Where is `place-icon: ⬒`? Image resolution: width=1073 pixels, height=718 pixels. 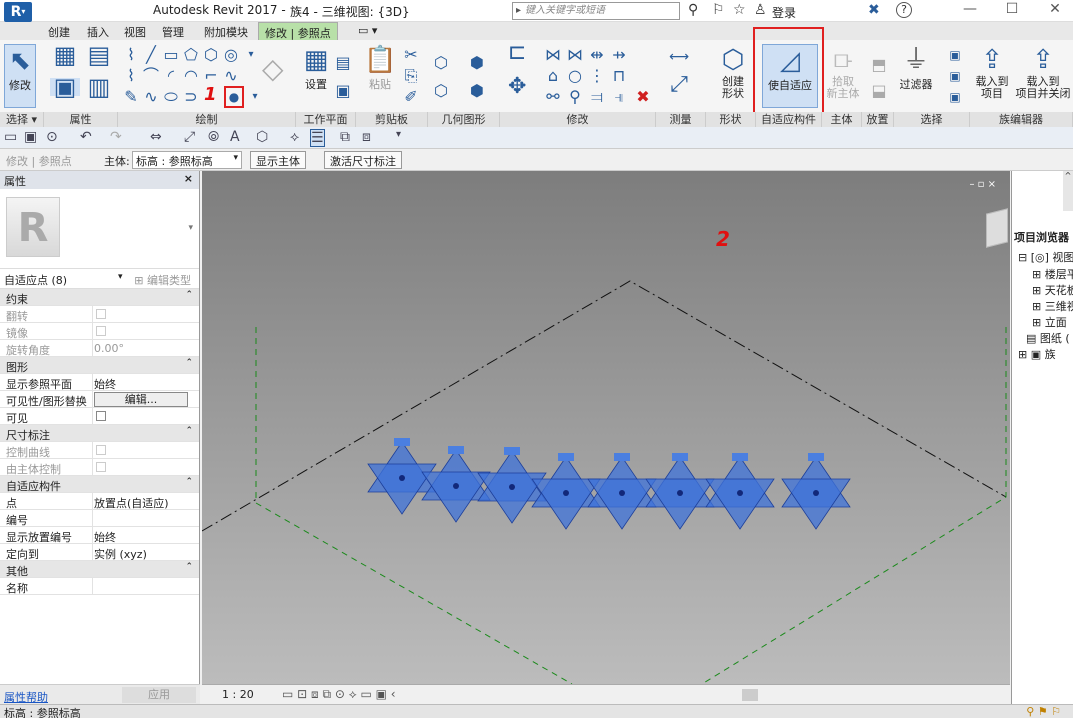 place-icon: ⬒ is located at coordinates (879, 65).